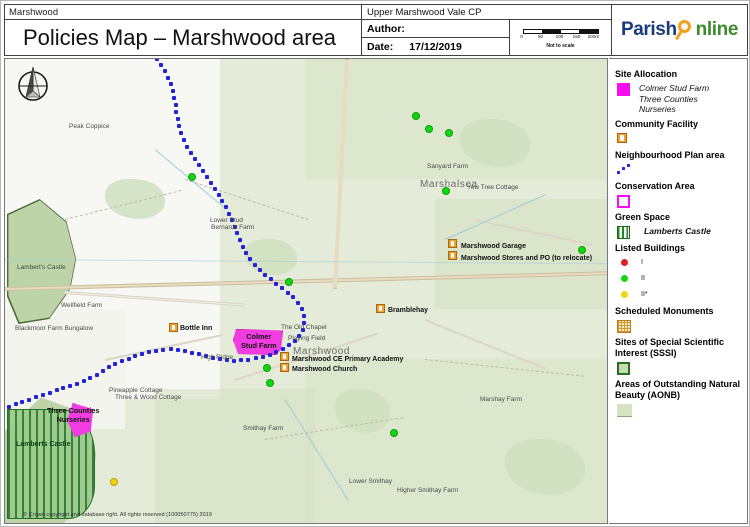 Image resolution: width=750 pixels, height=527 pixels. What do you see at coordinates (670, 154) in the screenshot?
I see `legend-heading-neighbourhood-plan-area: Neighbourhood Plan area` at bounding box center [670, 154].